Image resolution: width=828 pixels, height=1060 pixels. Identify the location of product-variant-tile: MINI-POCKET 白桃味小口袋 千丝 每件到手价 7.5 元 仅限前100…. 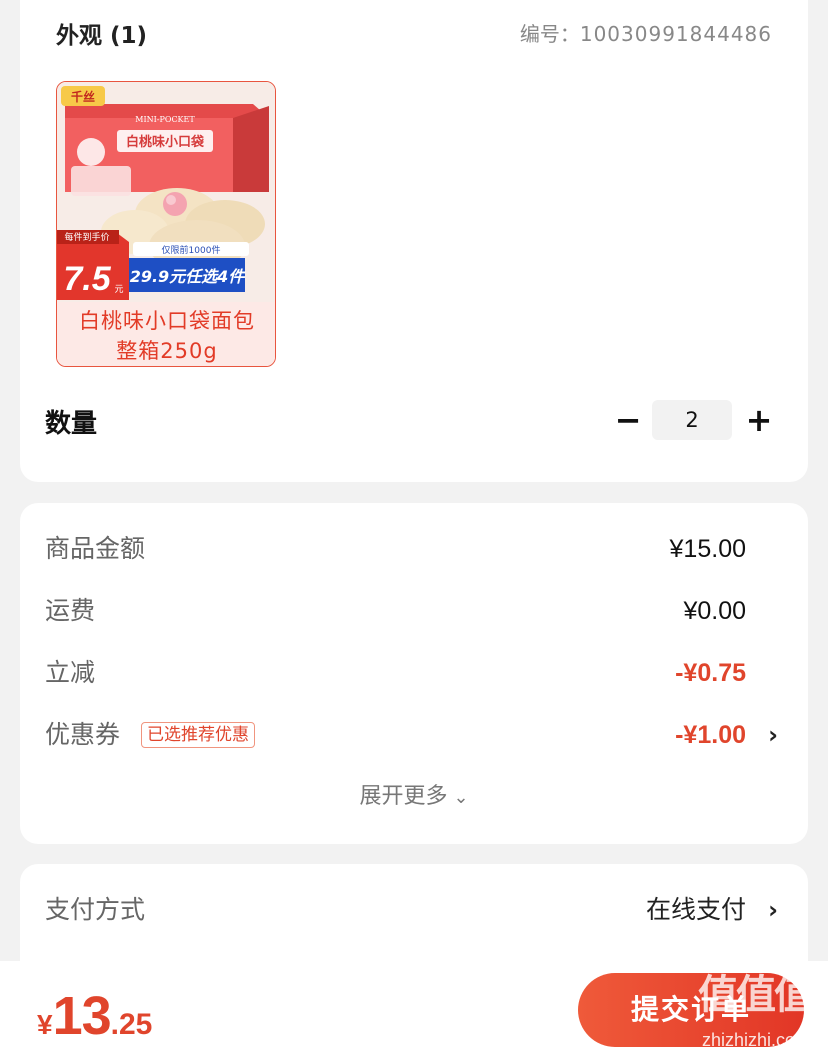
(166, 224).